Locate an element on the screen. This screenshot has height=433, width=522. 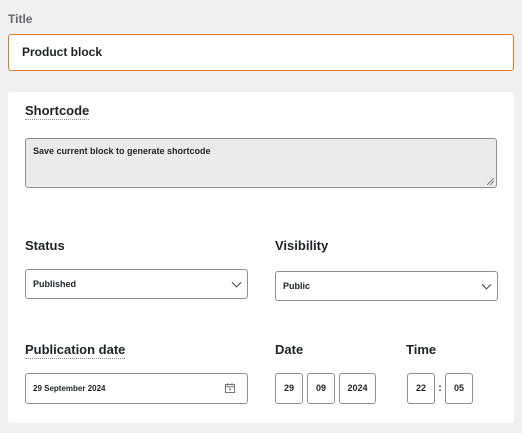
time-hour-input: 22 is located at coordinates (421, 388).